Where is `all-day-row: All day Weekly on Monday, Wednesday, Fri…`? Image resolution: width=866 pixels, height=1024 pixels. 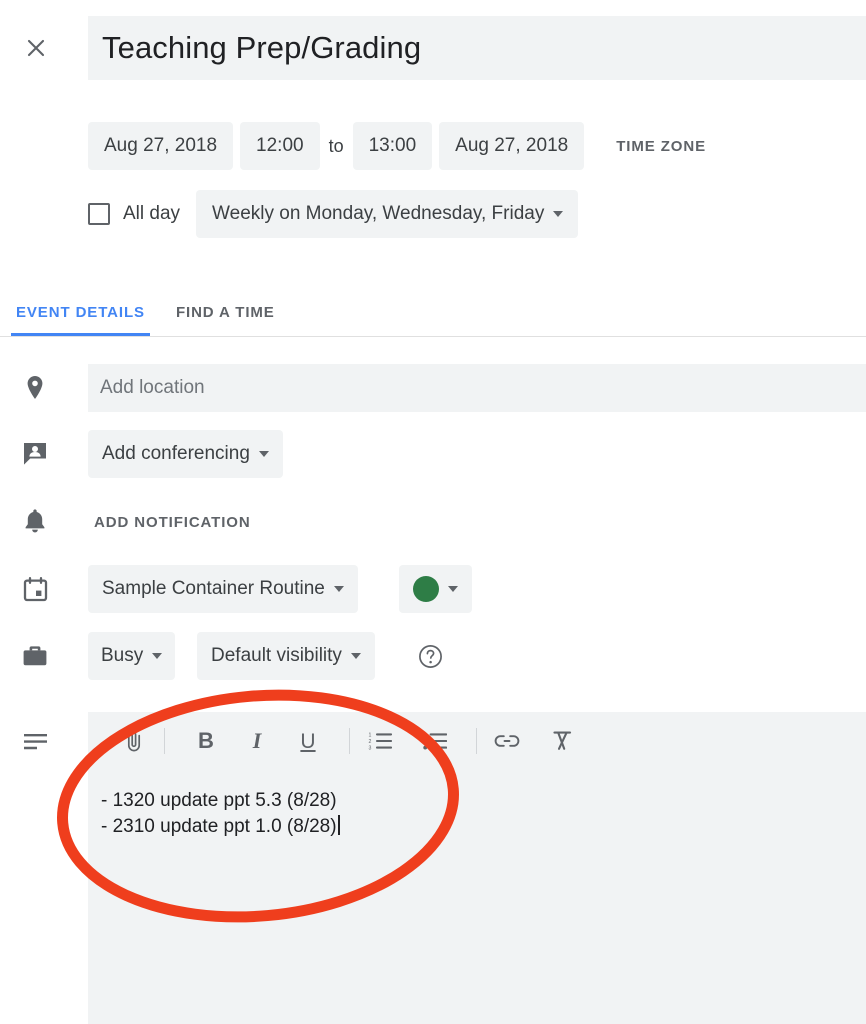 all-day-row: All day Weekly on Monday, Wednesday, Fri… is located at coordinates (333, 214).